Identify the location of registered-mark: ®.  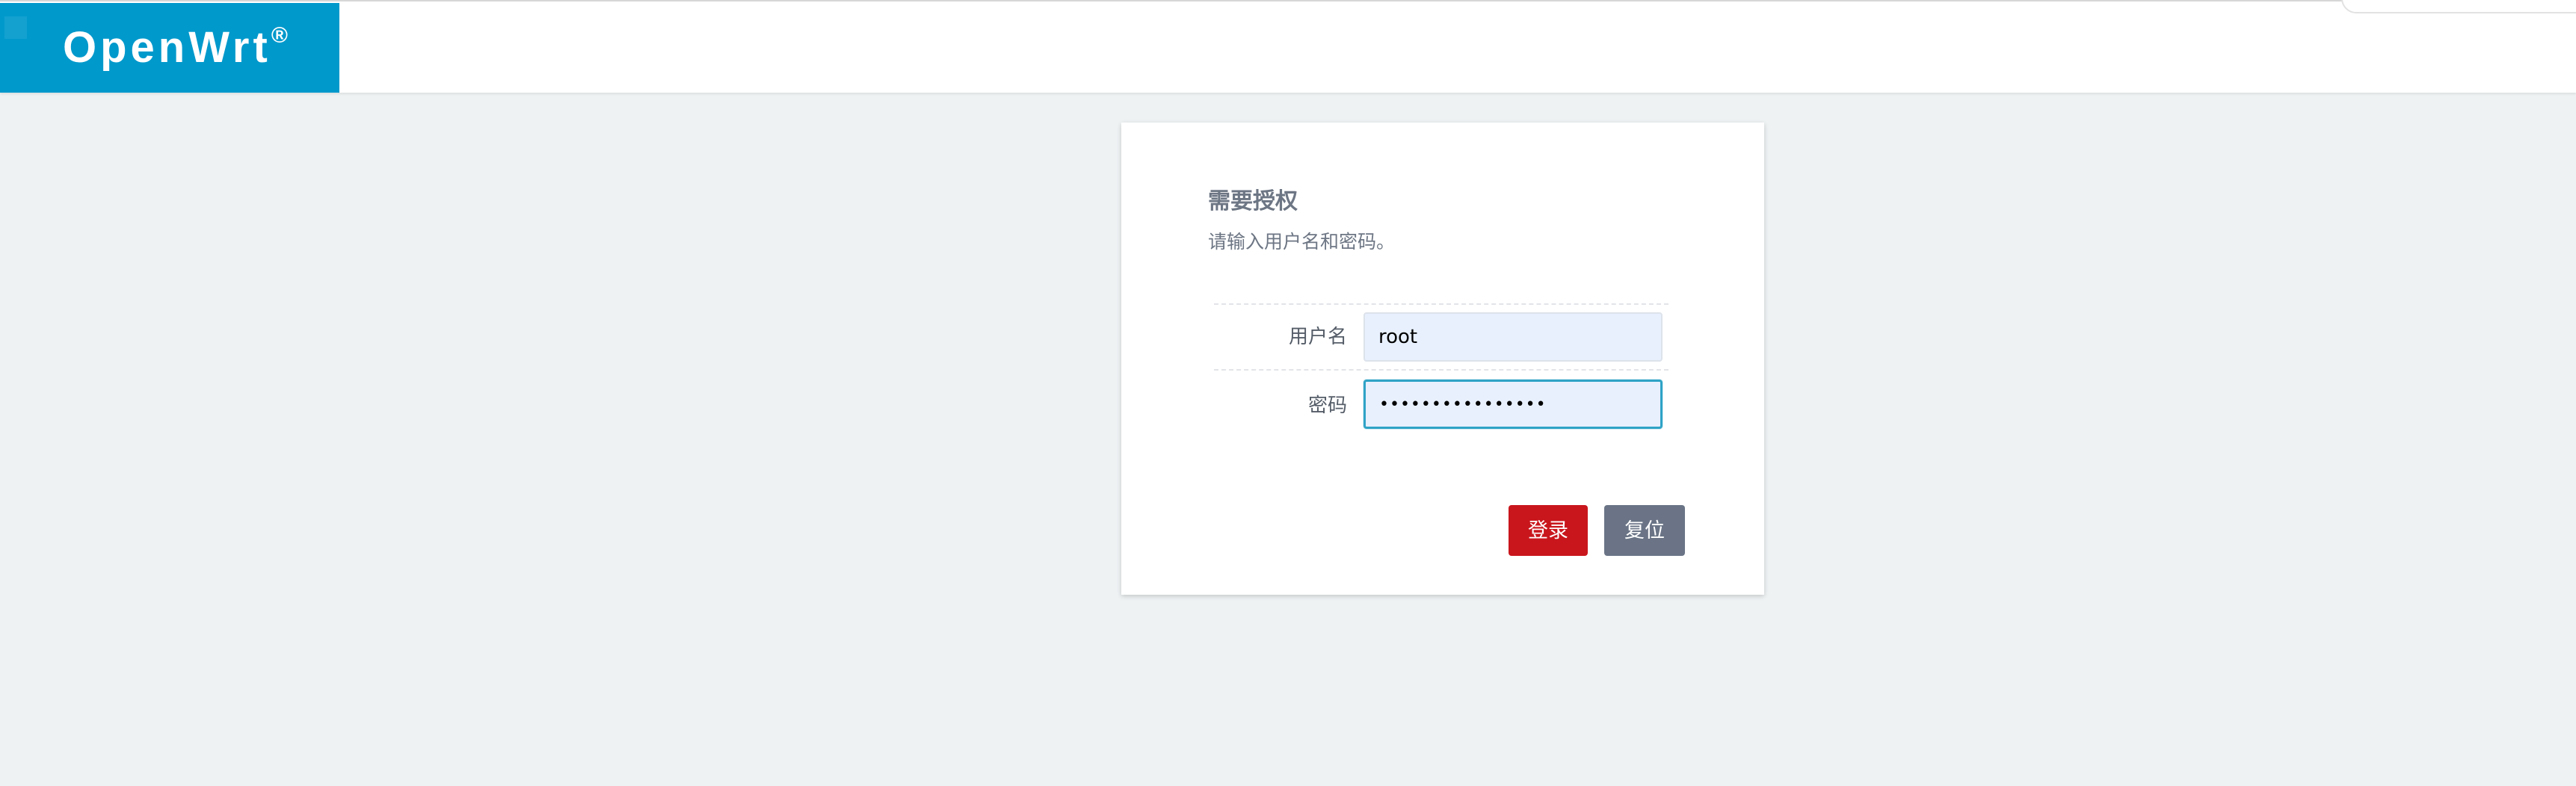
(279, 35).